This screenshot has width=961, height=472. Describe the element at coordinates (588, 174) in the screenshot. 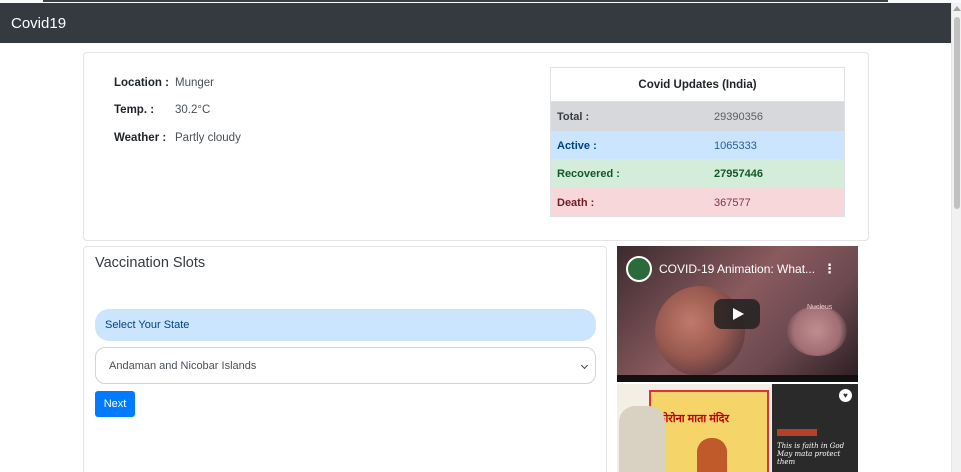

I see `recovered-label: Recovered :` at that location.